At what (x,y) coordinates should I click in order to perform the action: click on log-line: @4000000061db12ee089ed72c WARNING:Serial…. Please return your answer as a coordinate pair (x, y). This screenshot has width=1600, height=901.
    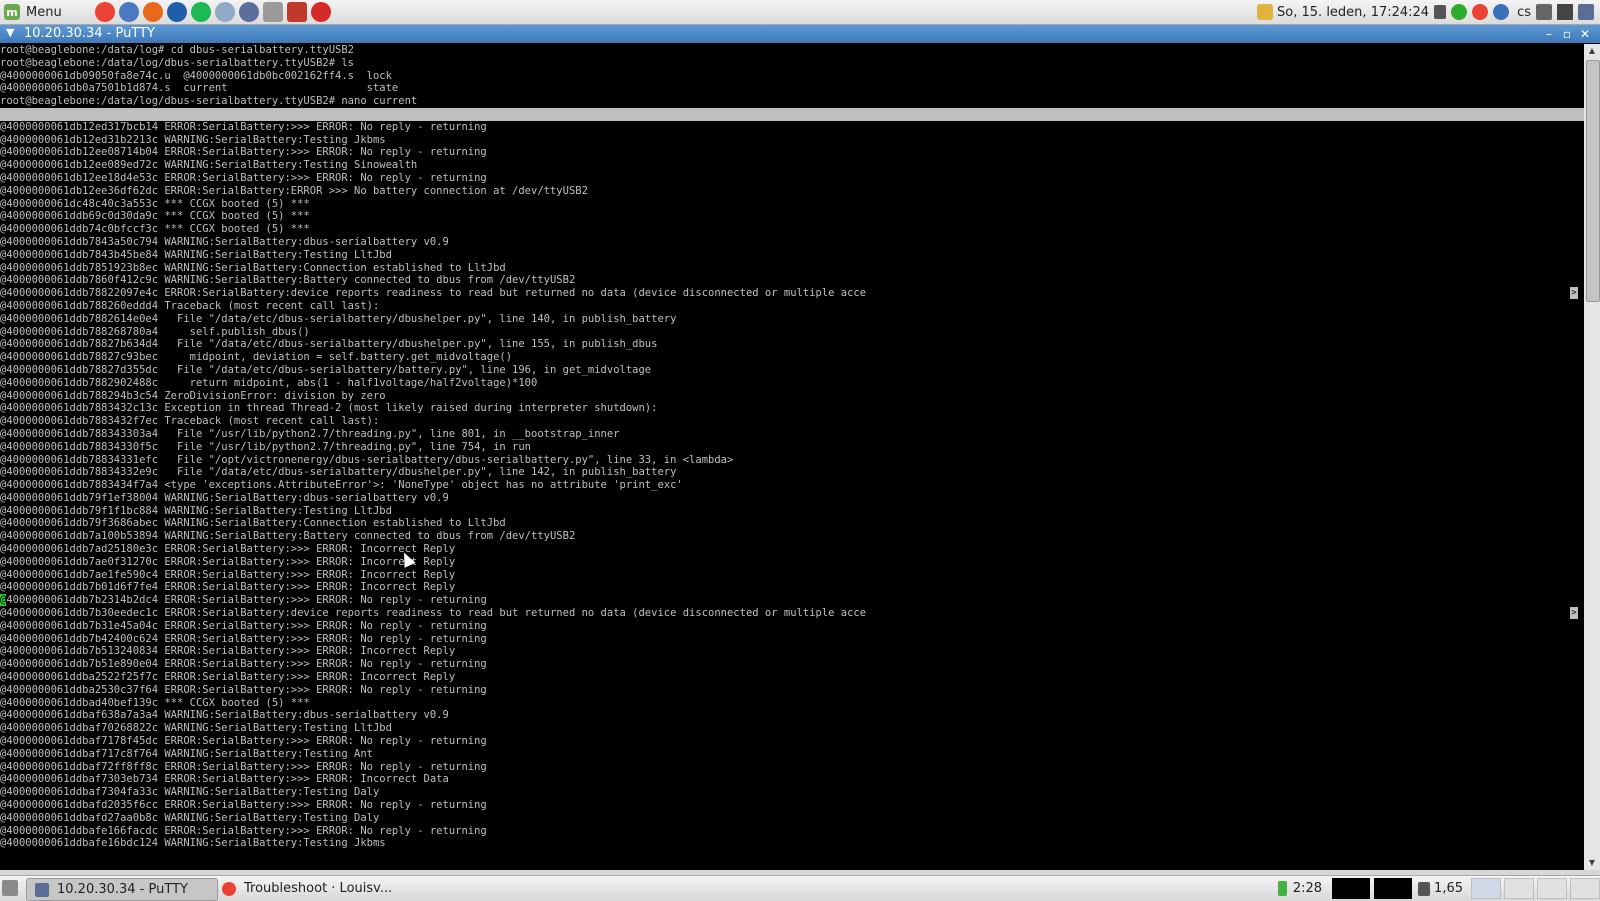
    Looking at the image, I should click on (209, 165).